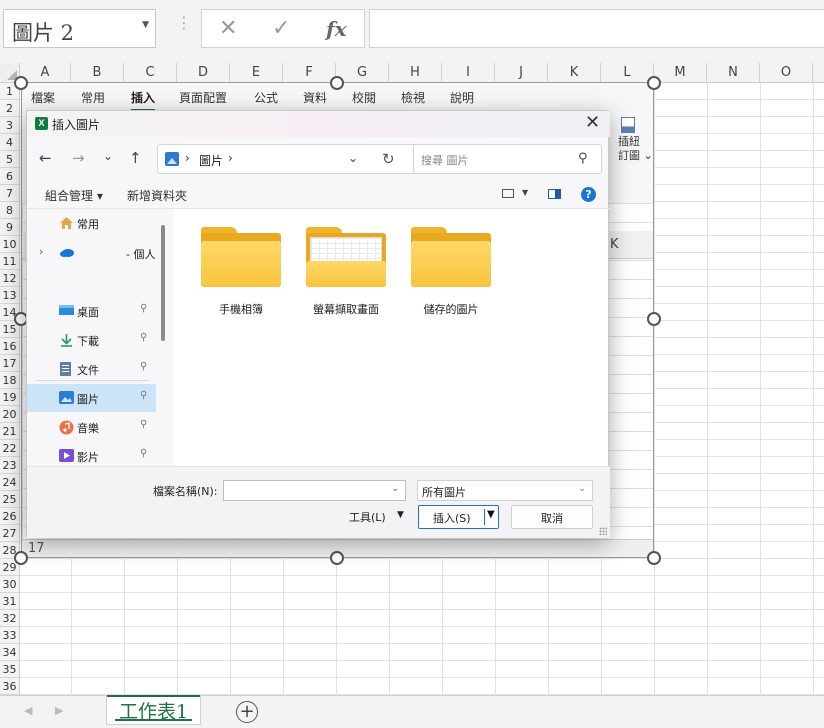 The image size is (824, 728). What do you see at coordinates (74, 195) in the screenshot?
I see `organize-button: 組合管理 ▾` at bounding box center [74, 195].